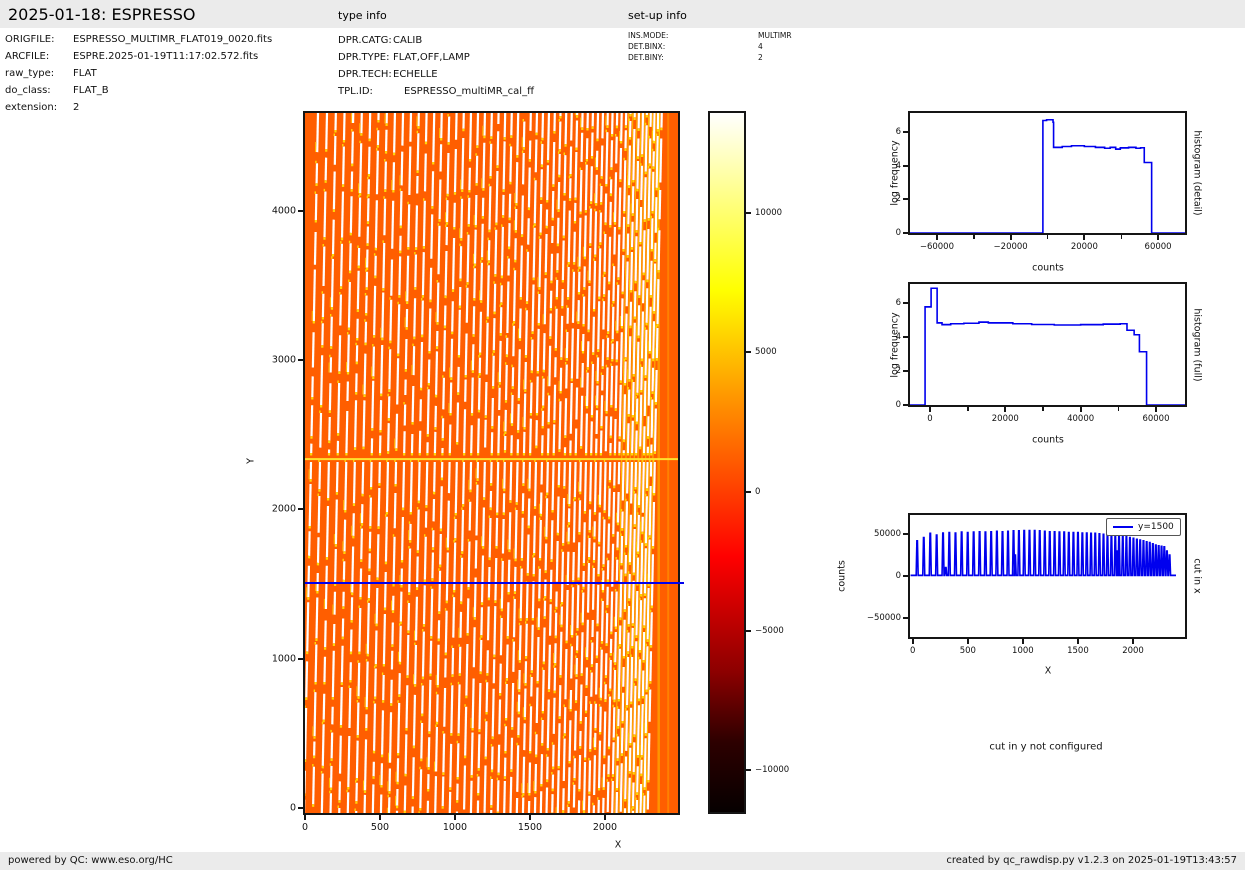 The height and width of the screenshot is (870, 1245). Describe the element at coordinates (842, 576) in the screenshot. I see `cut-yaxis-label: counts` at that location.